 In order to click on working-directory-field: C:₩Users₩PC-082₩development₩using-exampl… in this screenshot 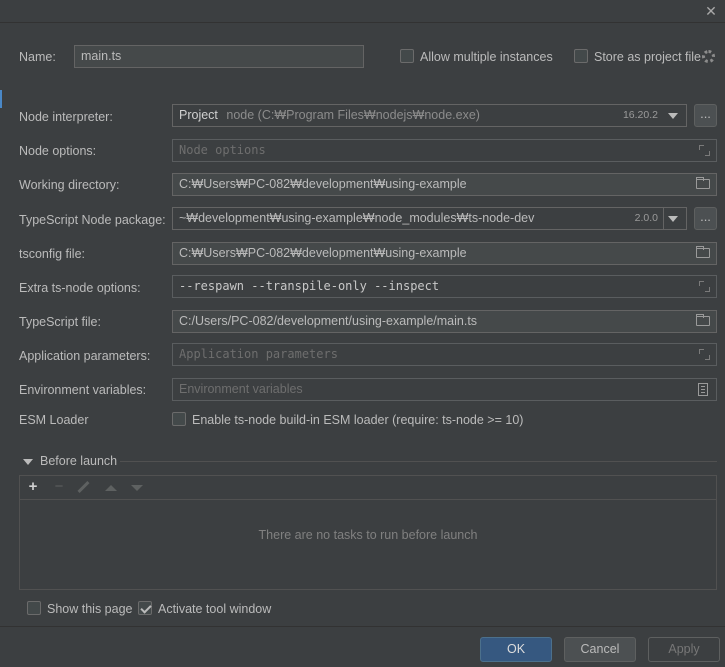, I will do `click(444, 184)`.